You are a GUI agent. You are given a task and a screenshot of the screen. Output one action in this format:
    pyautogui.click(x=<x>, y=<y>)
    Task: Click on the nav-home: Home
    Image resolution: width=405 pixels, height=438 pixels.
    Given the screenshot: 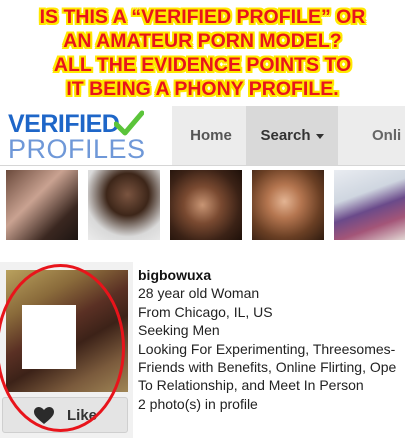 What is the action you would take?
    pyautogui.click(x=211, y=135)
    